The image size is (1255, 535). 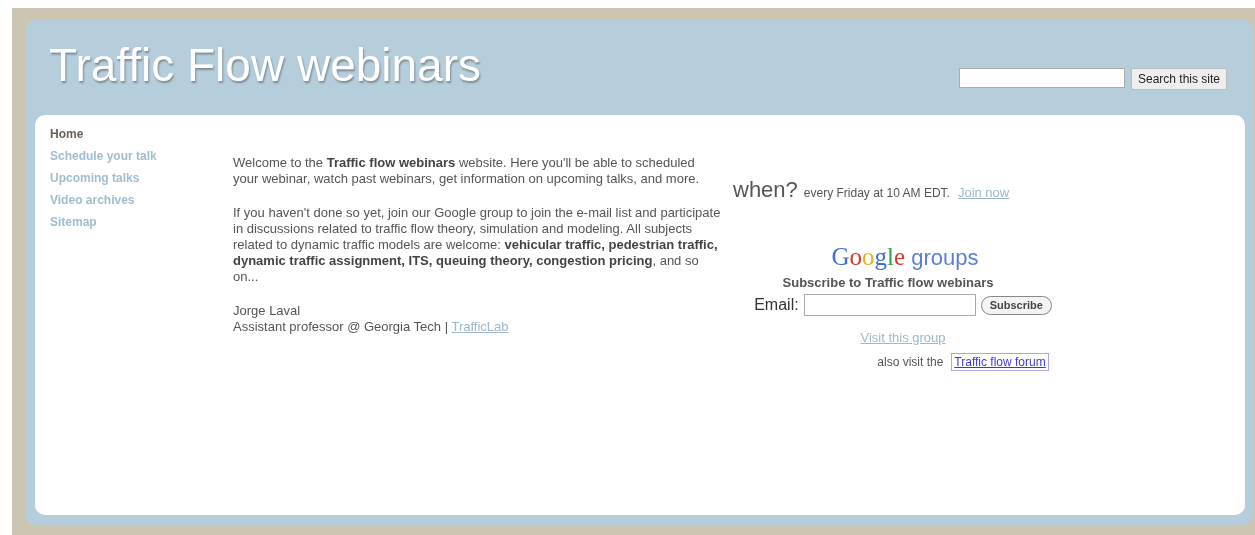 What do you see at coordinates (888, 282) in the screenshot?
I see `subscribe-heading: Subscribe to Traffic flow webinars` at bounding box center [888, 282].